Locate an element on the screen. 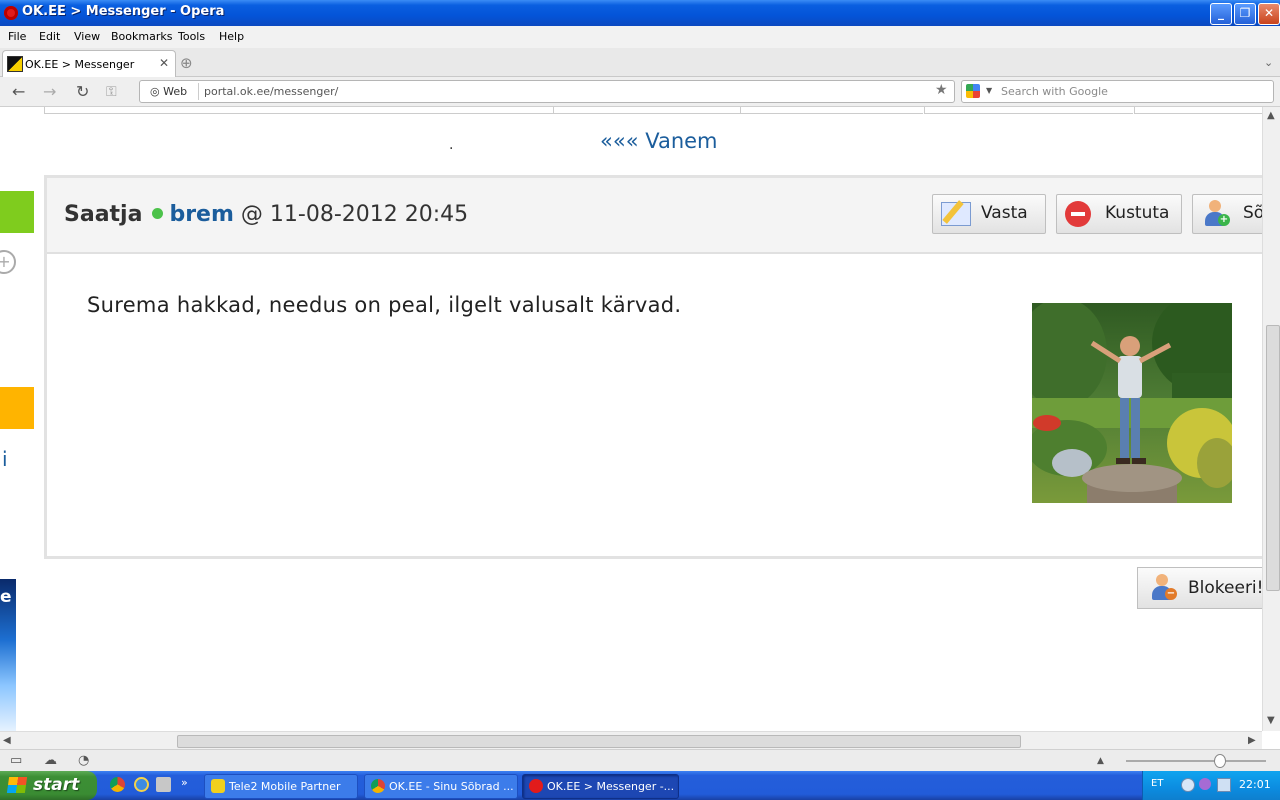 This screenshot has height=800, width=1280. horizontal-scroll-thumb is located at coordinates (599, 741).